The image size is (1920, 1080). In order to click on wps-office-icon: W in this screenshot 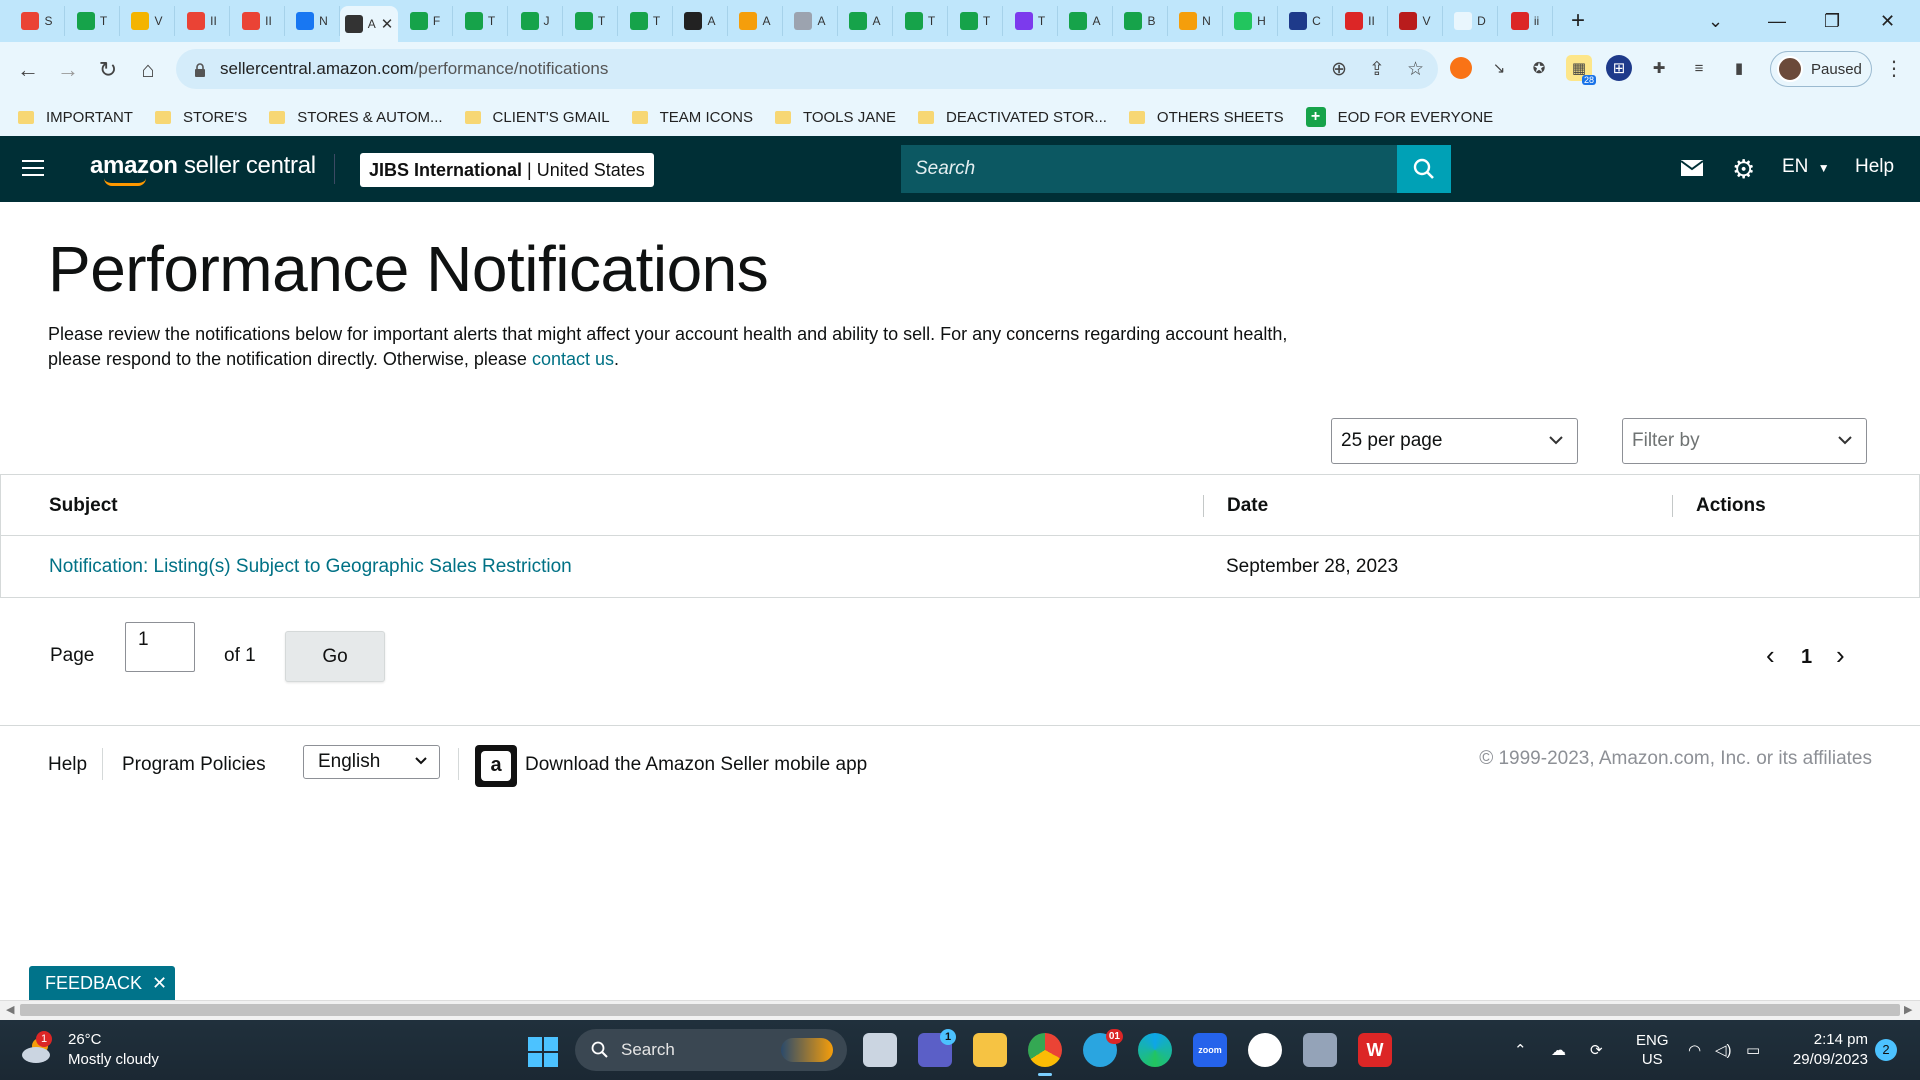, I will do `click(1375, 1050)`.